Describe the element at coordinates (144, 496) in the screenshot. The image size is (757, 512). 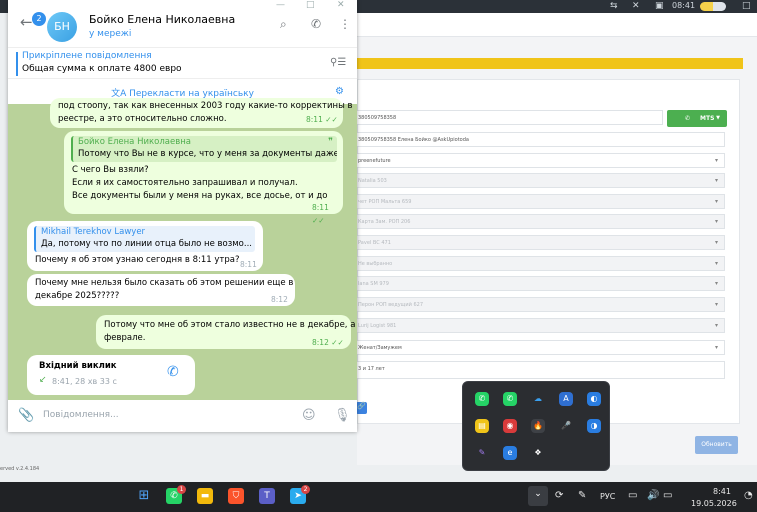
I see `windows-start-icon: ⊞` at that location.